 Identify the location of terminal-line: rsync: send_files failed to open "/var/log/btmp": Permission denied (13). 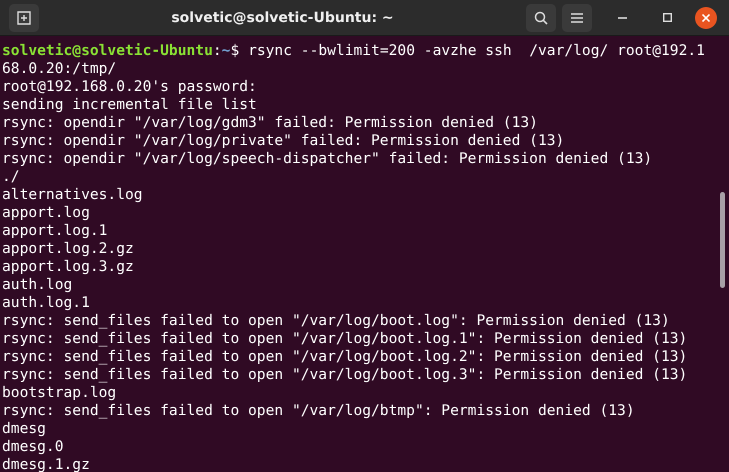
(318, 410).